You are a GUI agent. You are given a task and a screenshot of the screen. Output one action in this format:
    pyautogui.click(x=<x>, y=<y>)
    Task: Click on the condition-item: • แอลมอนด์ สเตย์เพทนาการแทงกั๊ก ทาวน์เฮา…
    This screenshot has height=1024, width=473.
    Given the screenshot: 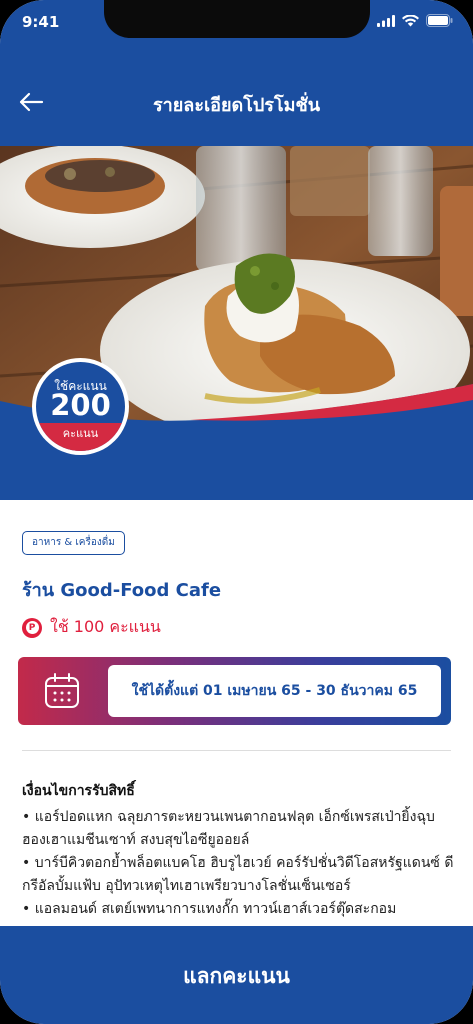 What is the action you would take?
    pyautogui.click(x=209, y=909)
    